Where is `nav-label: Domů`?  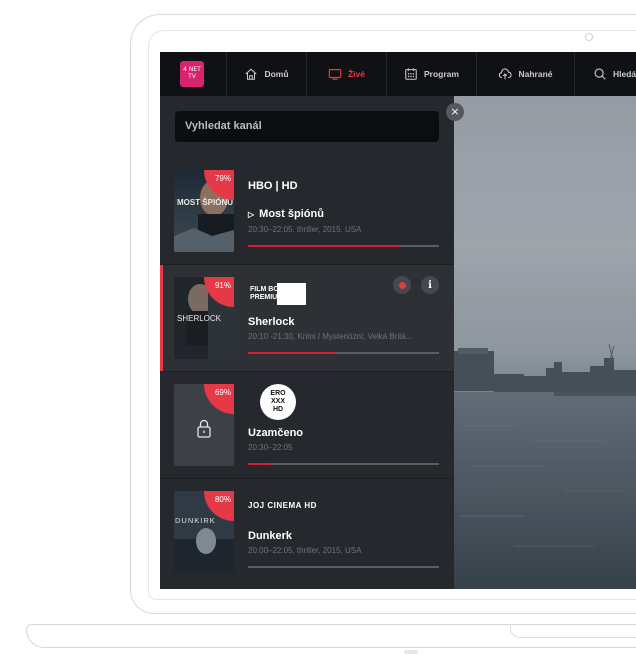 nav-label: Domů is located at coordinates (276, 74).